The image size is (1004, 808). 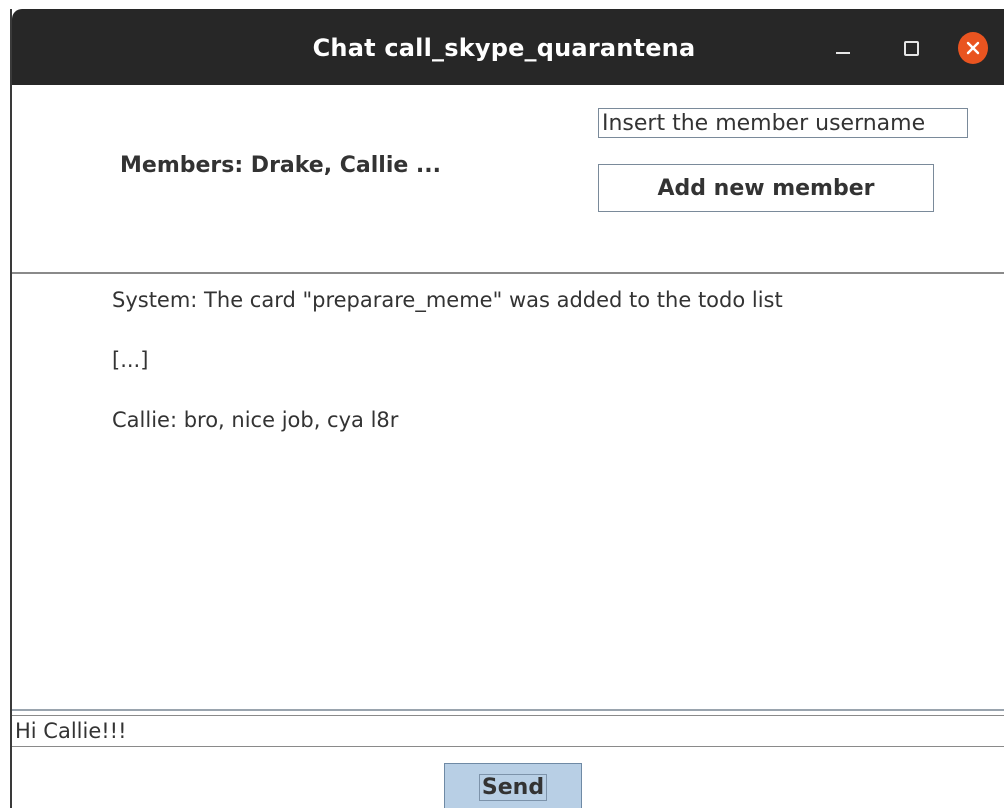 I want to click on close-button, so click(x=973, y=48).